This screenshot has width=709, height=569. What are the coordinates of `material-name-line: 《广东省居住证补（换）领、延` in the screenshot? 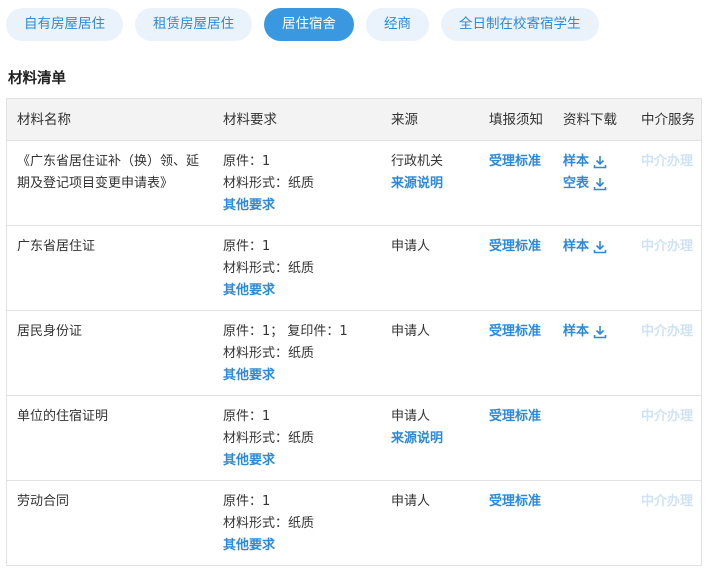 It's located at (108, 161).